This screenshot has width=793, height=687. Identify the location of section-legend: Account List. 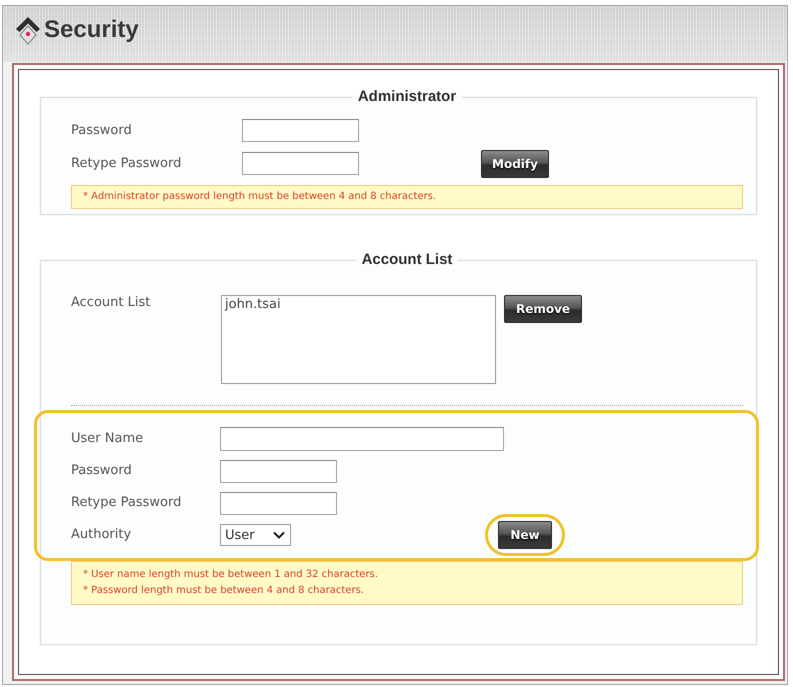
(407, 260).